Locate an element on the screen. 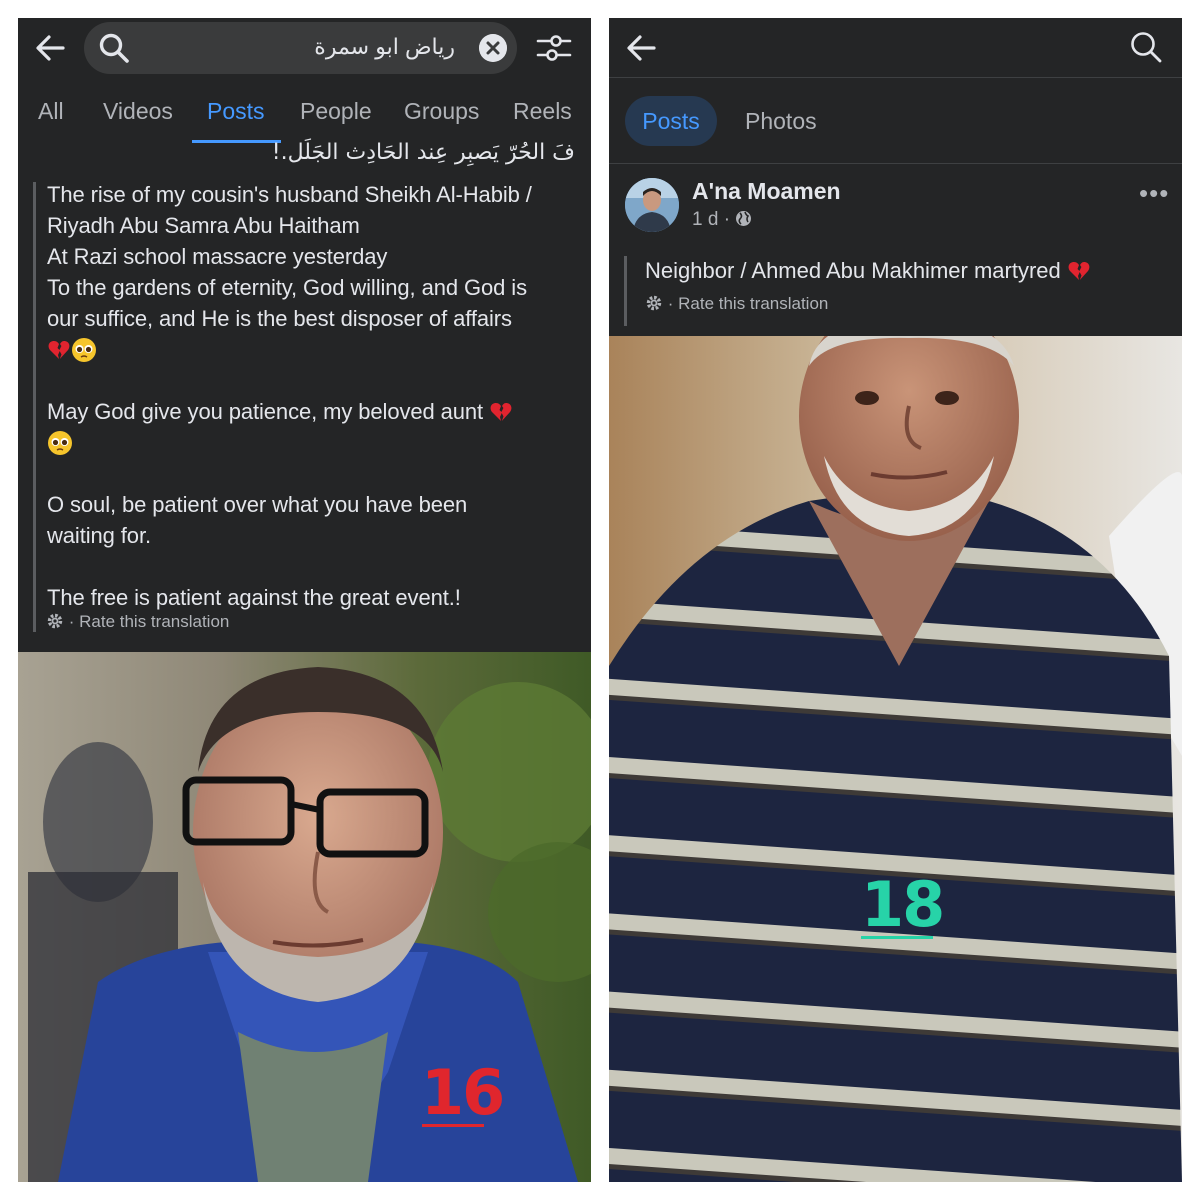  search-filter-tabs: All Videos Posts People Groups Reels is located at coordinates (304, 116).